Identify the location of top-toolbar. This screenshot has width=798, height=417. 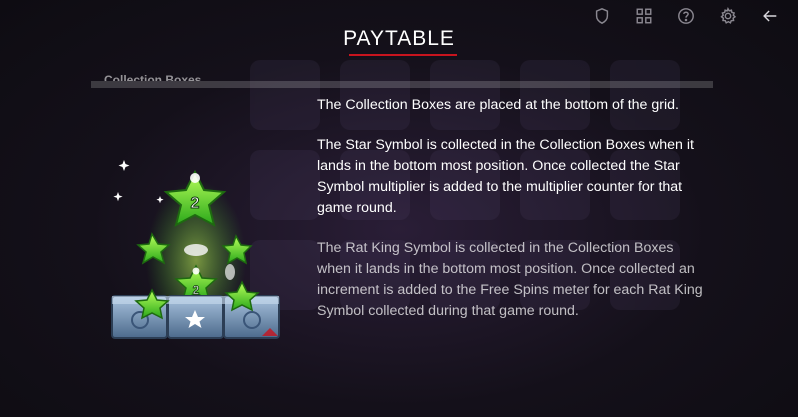
(686, 16).